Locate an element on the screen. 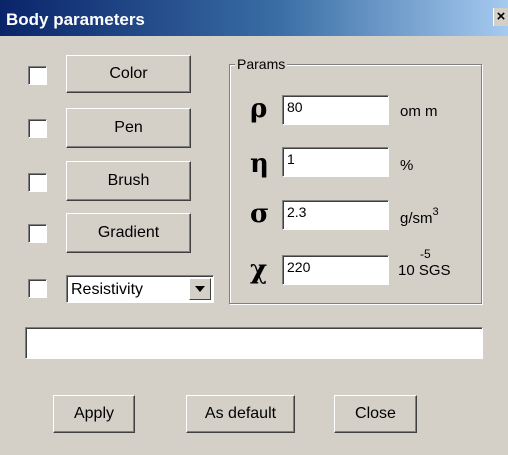 This screenshot has height=455, width=508. eta-unit: % is located at coordinates (407, 165).